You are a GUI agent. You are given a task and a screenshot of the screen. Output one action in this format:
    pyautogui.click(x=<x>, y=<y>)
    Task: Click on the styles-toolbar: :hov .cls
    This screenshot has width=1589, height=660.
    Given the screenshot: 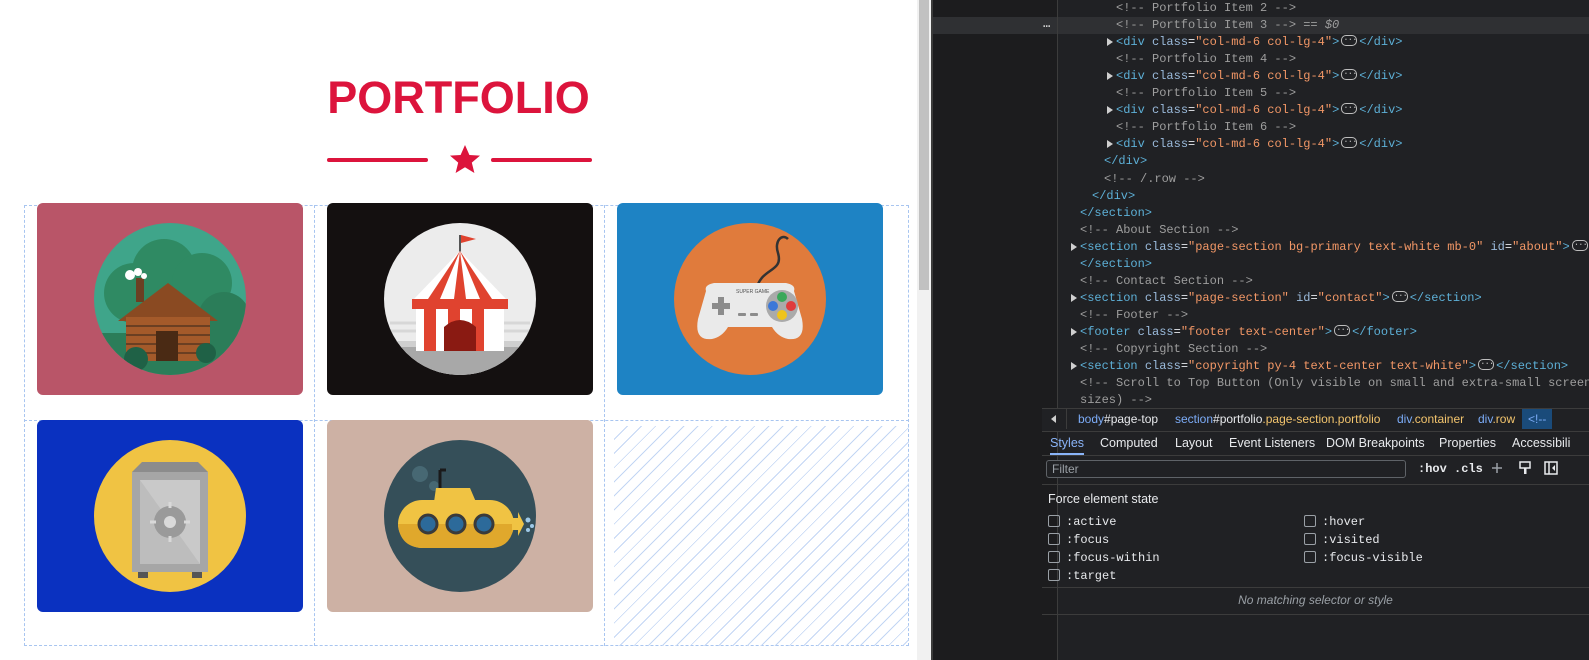 What is the action you would take?
    pyautogui.click(x=1315, y=470)
    